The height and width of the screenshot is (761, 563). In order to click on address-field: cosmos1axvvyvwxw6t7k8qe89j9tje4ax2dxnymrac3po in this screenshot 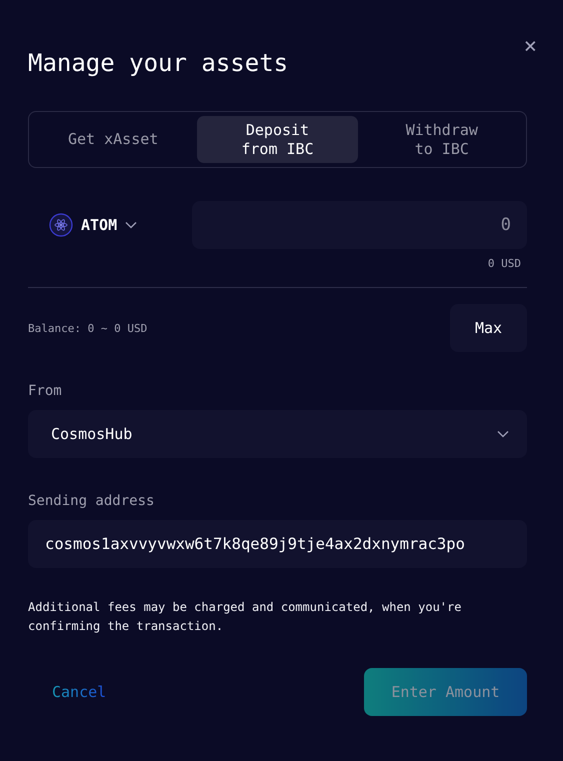, I will do `click(277, 544)`.